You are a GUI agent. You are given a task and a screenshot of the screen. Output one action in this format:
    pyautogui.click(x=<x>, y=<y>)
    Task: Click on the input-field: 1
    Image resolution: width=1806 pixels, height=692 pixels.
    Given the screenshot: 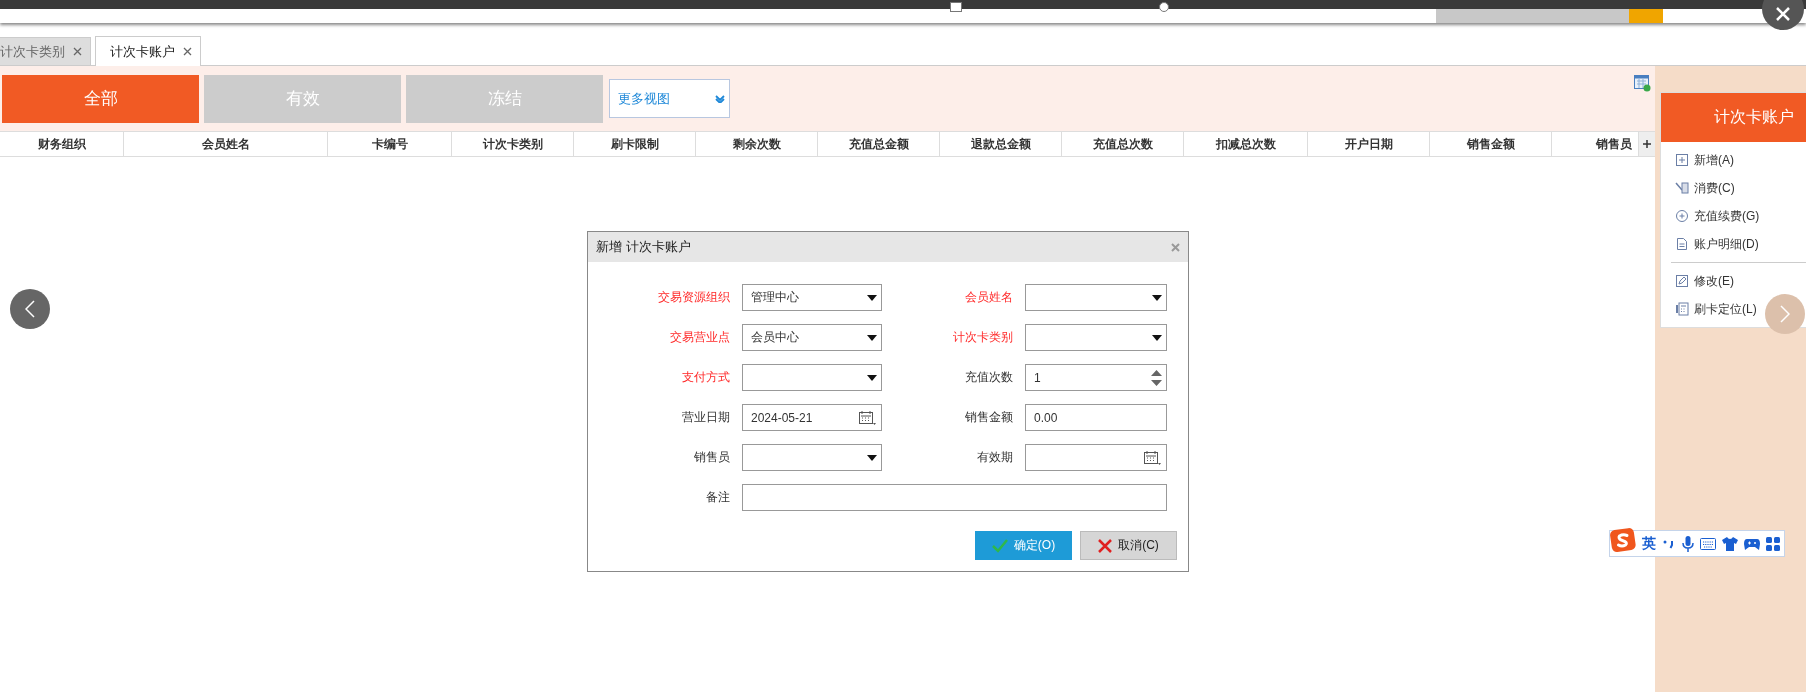 What is the action you would take?
    pyautogui.click(x=1096, y=377)
    